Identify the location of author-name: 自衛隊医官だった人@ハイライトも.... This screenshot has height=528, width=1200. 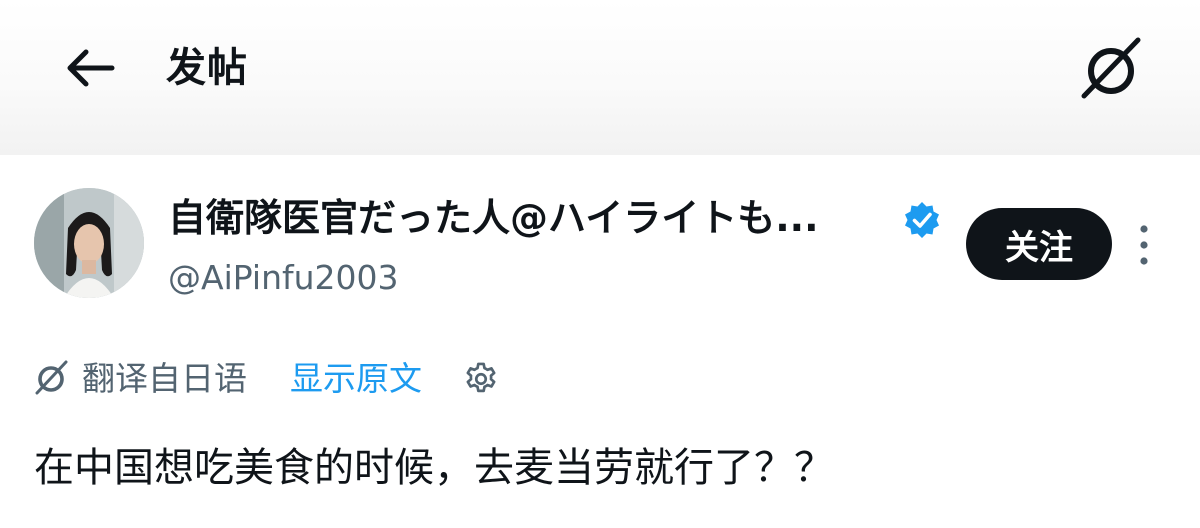
(493, 218).